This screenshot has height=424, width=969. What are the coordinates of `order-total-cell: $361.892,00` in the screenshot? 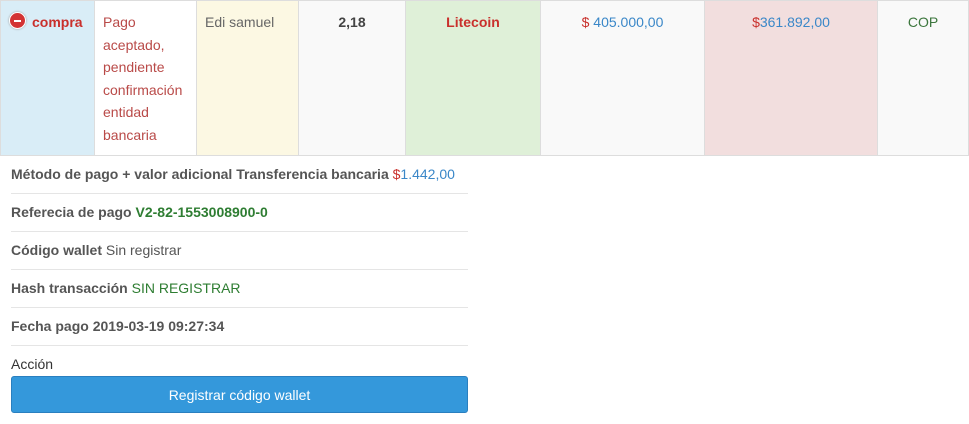 It's located at (791, 78).